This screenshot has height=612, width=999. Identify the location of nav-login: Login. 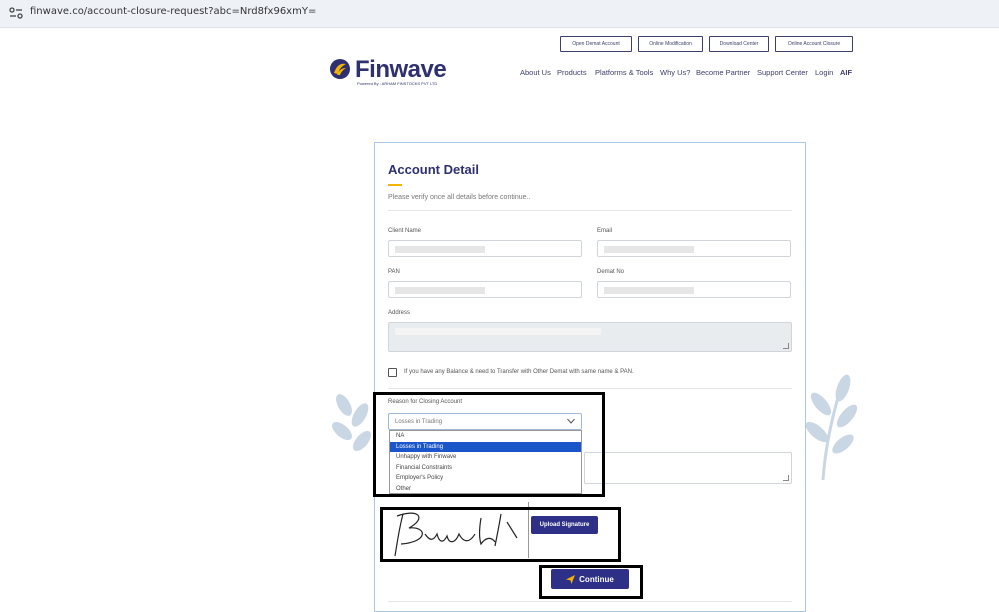
(824, 72).